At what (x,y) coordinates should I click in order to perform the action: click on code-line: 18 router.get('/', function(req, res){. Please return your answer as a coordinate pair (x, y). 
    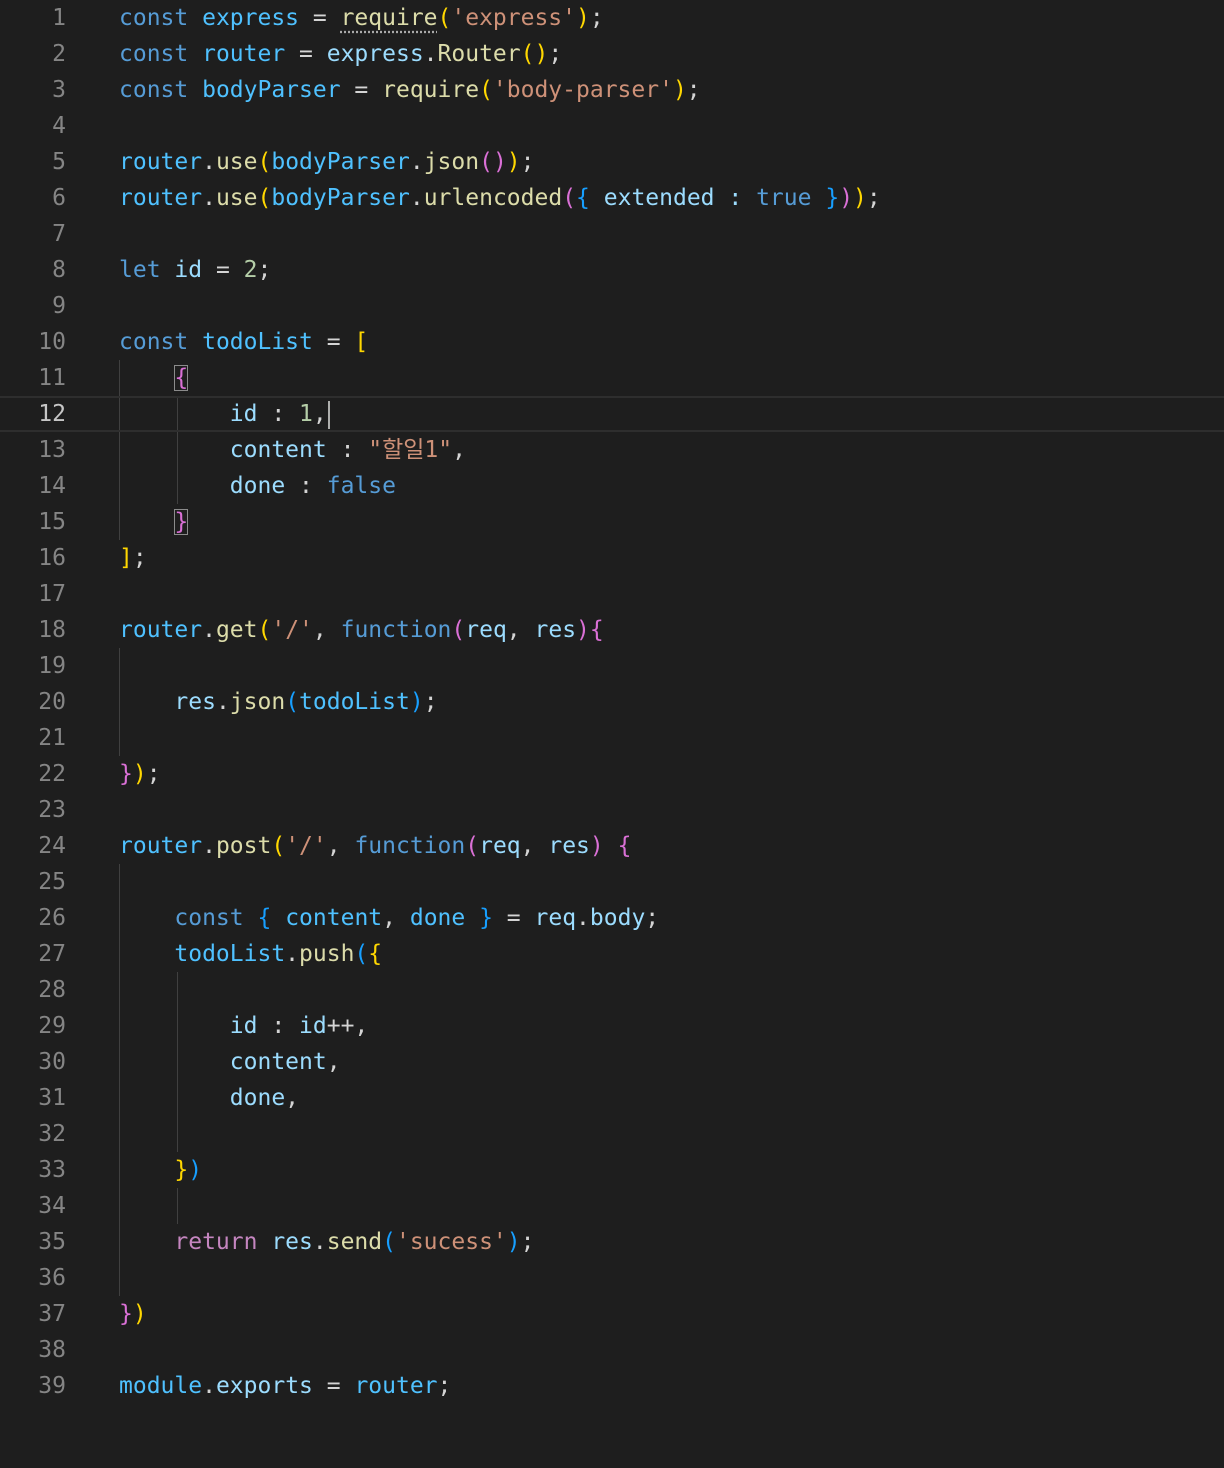
    Looking at the image, I should click on (612, 630).